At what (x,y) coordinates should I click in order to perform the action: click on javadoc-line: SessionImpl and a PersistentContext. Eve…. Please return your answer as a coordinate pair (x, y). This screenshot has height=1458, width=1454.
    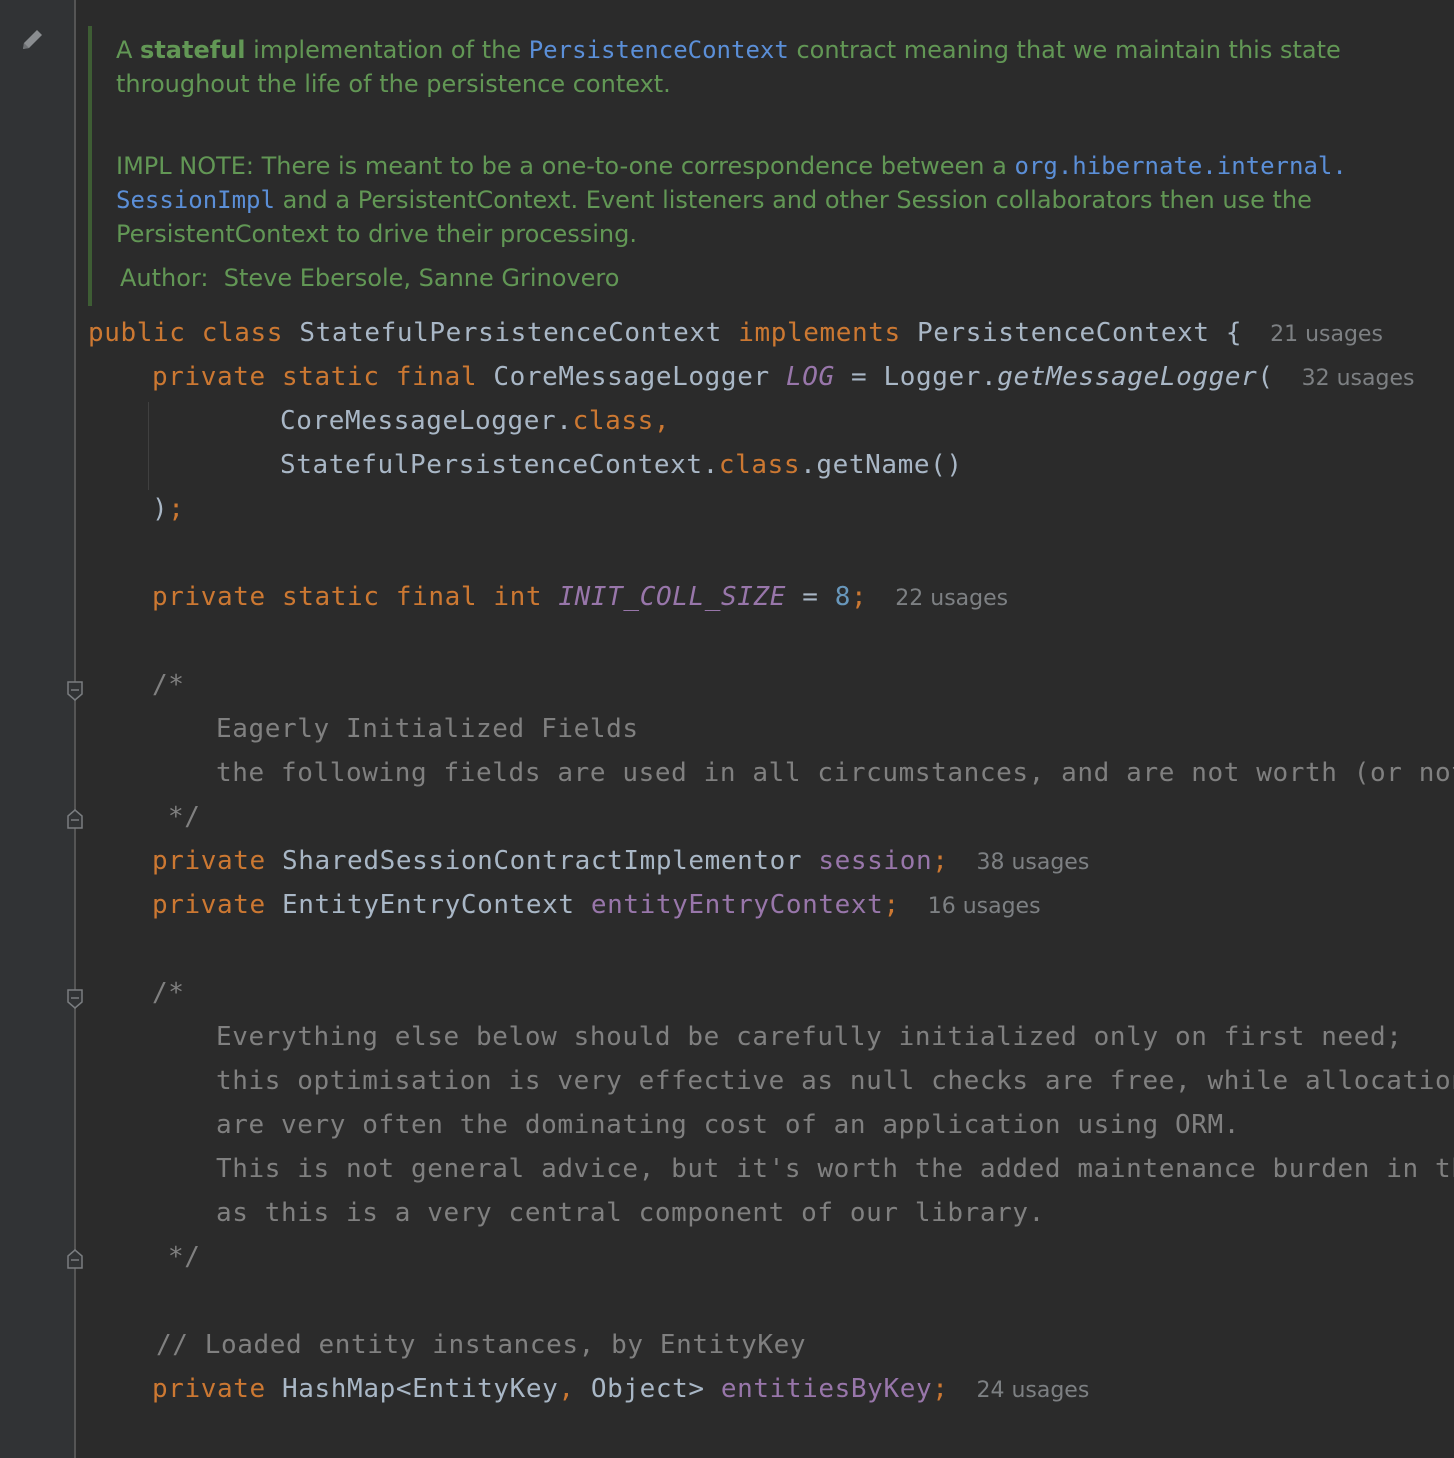
    Looking at the image, I should click on (714, 200).